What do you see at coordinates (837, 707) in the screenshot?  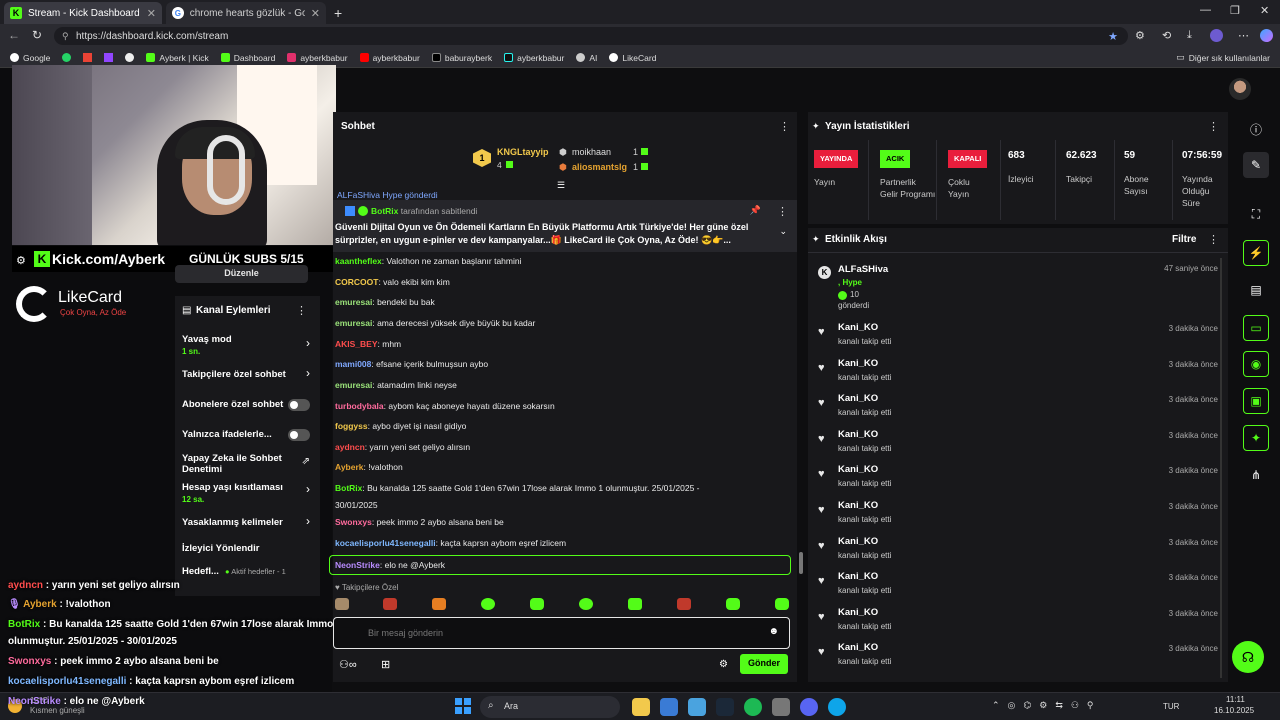 I see `edge-icon` at bounding box center [837, 707].